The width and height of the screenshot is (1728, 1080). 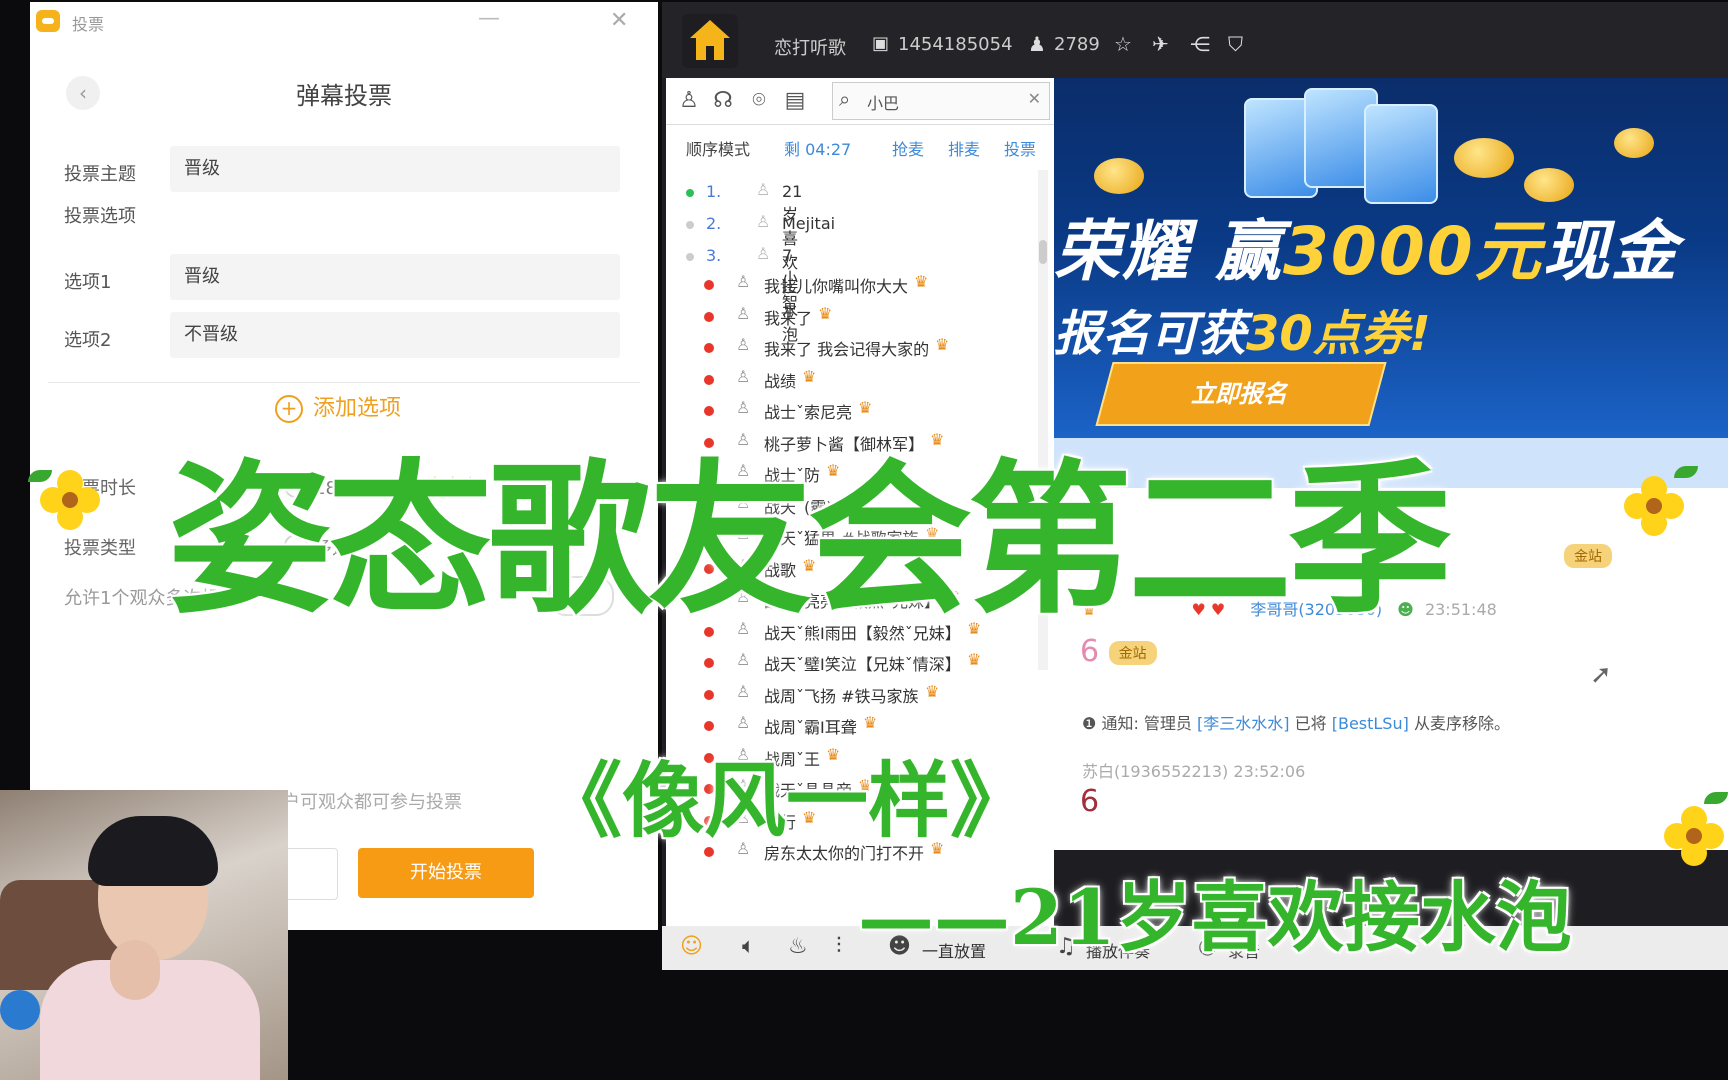 I want to click on user-list-item: ♙ 我来了 我会记得大家的 ♛, so click(x=860, y=348).